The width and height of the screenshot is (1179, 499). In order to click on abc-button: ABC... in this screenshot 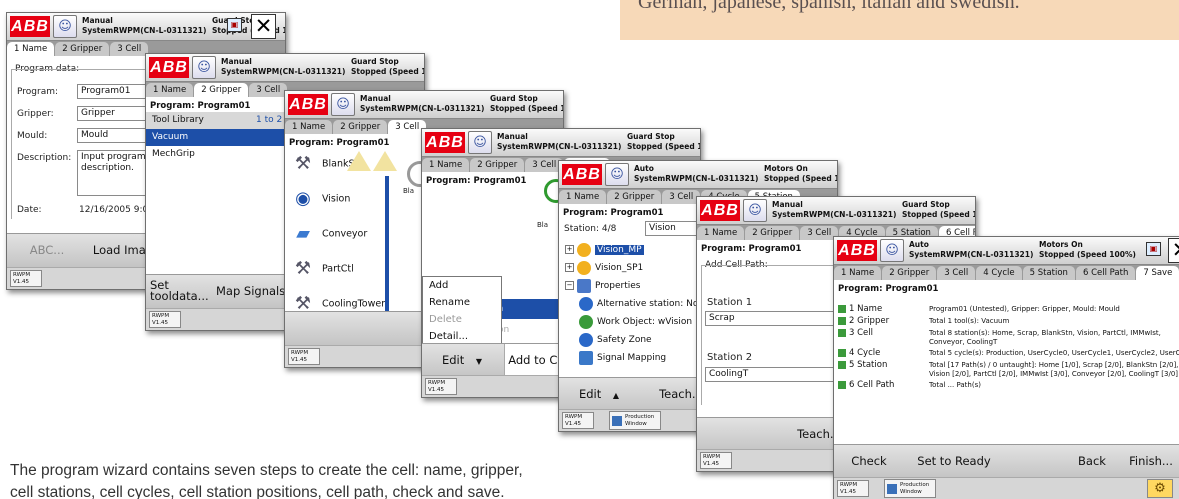, I will do `click(47, 250)`.